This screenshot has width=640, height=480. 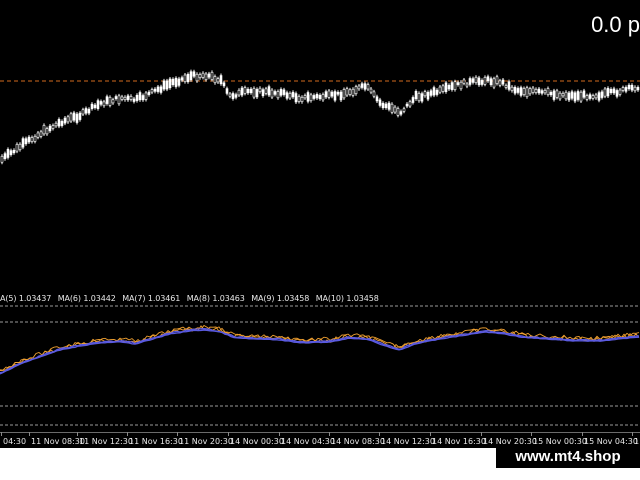 I want to click on time-tick: 15 Nov 00:30, so click(x=560, y=441).